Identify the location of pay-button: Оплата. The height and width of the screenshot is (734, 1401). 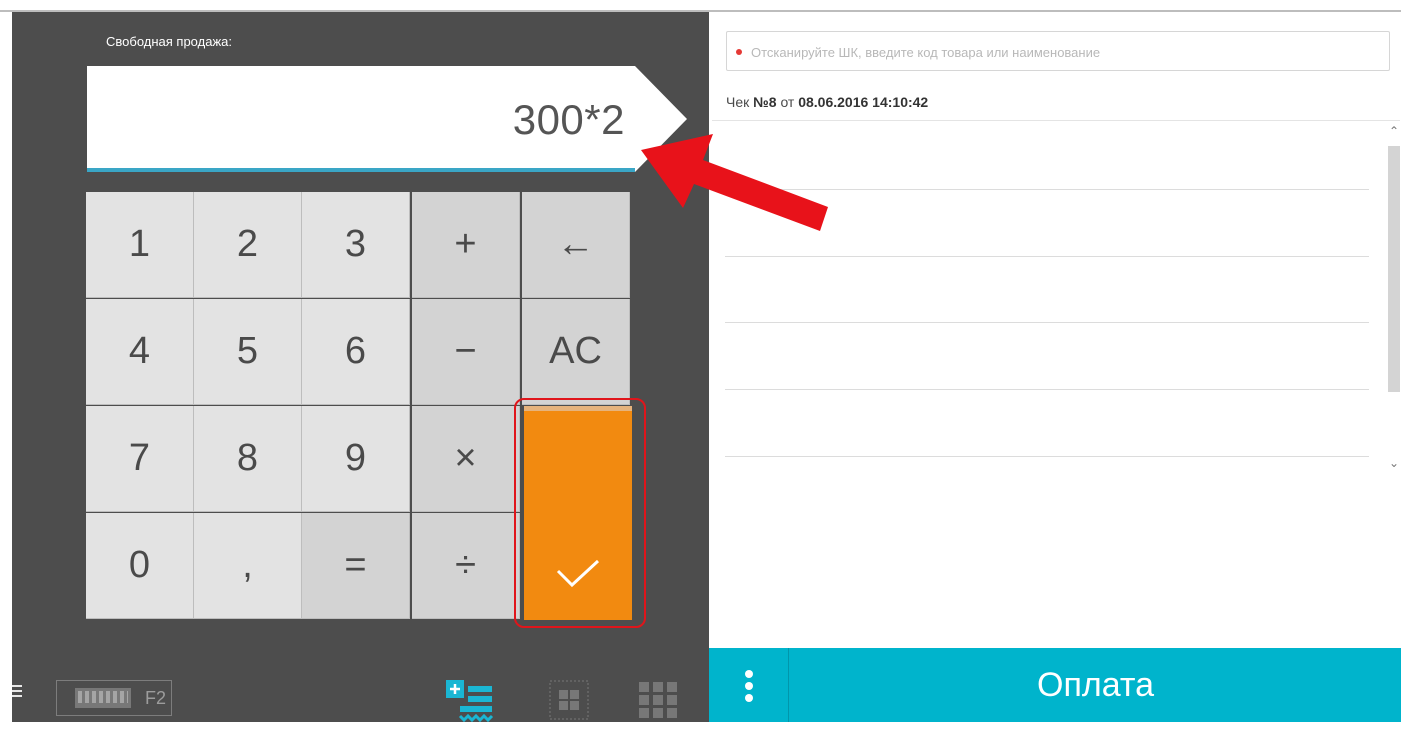
(1095, 685).